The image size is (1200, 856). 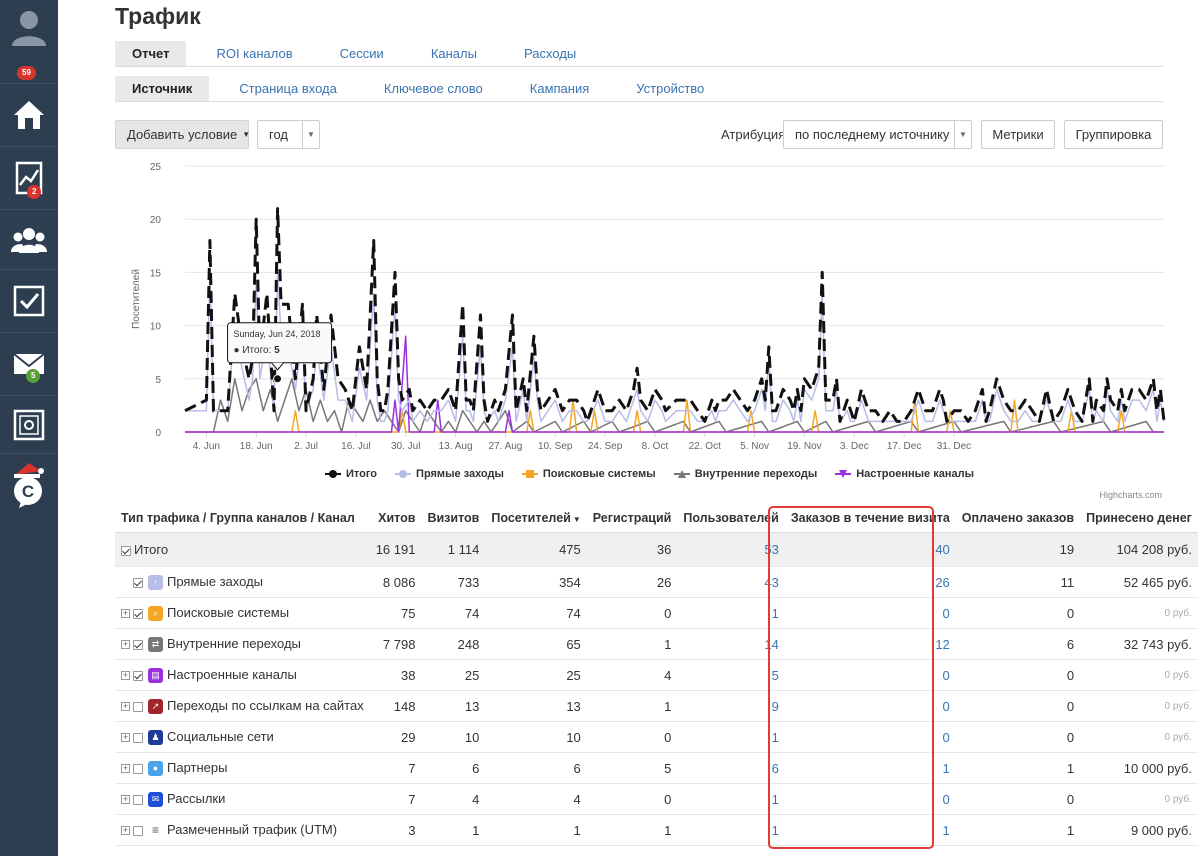 I want to click on sidebar-safe, so click(x=29, y=425).